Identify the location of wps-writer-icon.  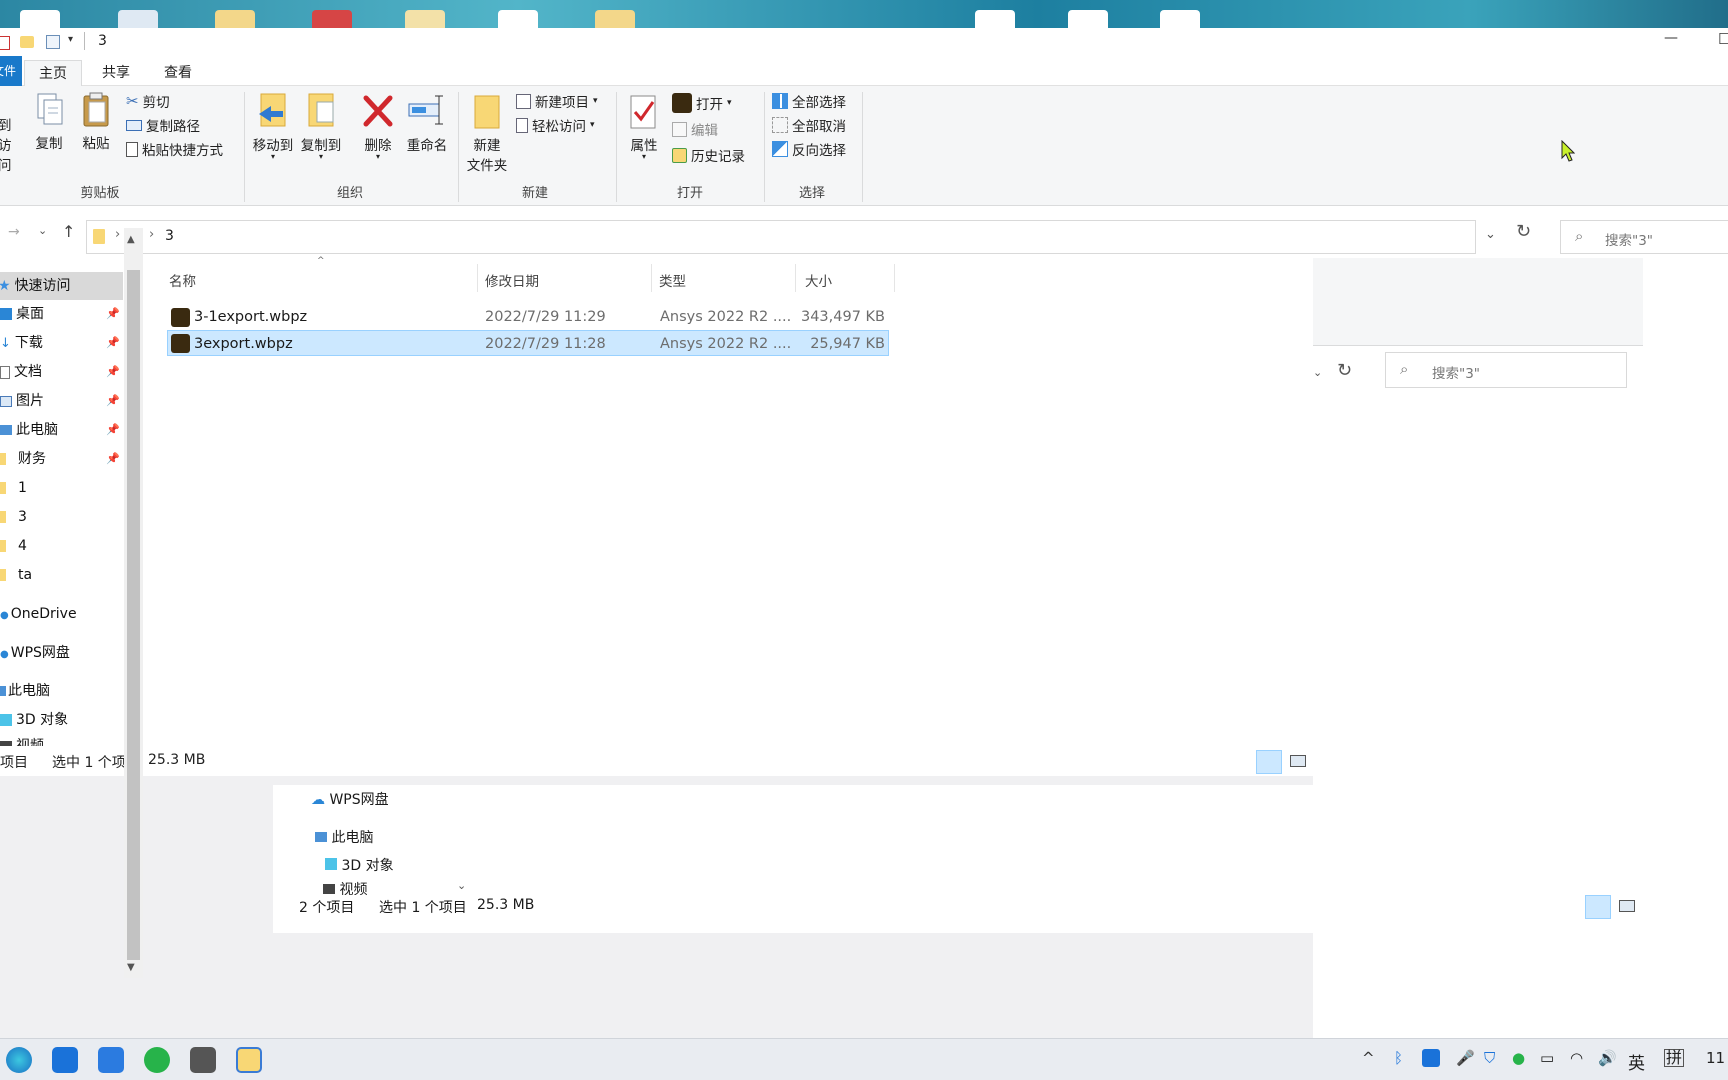
(111, 1060).